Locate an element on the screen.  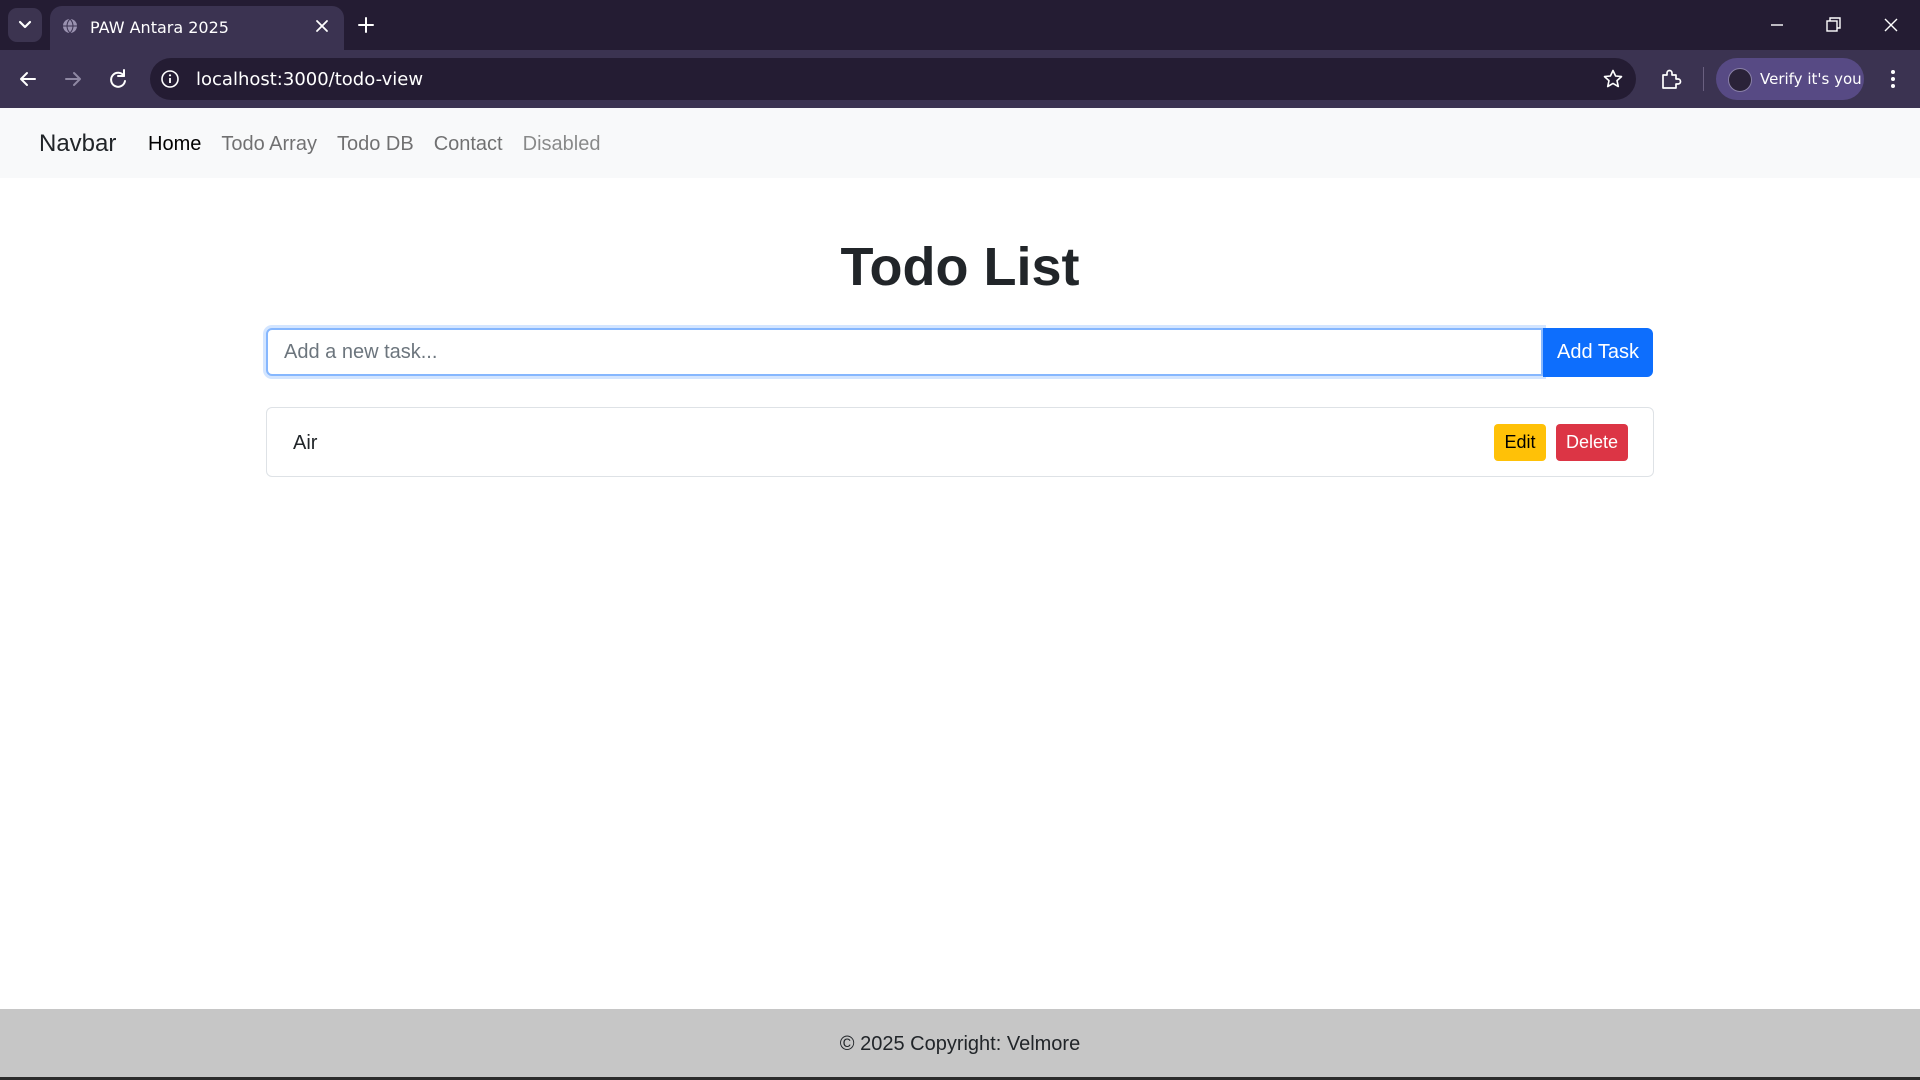
restore-icon is located at coordinates (1833, 25).